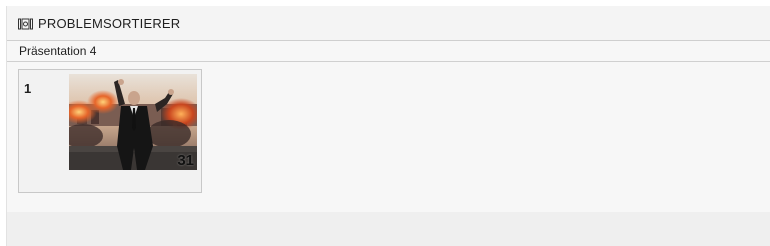 This screenshot has width=770, height=246. I want to click on panel-header: PROBLEMSORTIERER, so click(388, 23).